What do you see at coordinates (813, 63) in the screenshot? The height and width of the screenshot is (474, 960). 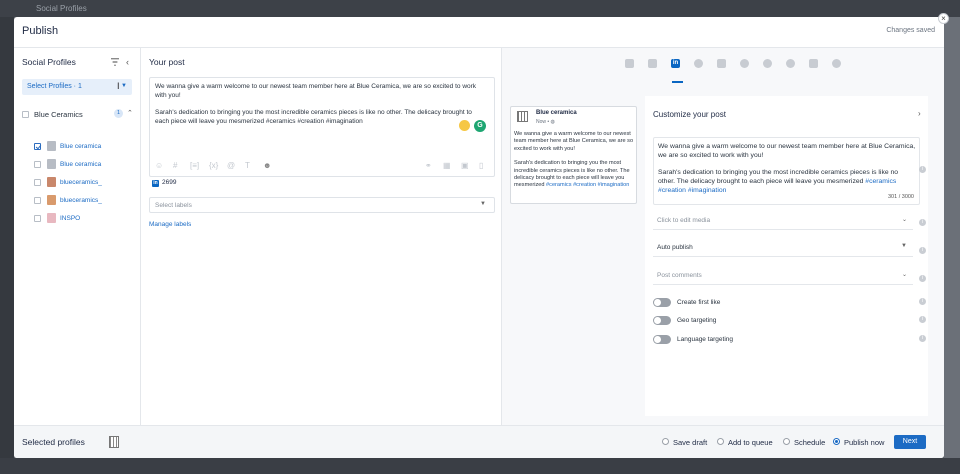 I see `tiktok-icon` at bounding box center [813, 63].